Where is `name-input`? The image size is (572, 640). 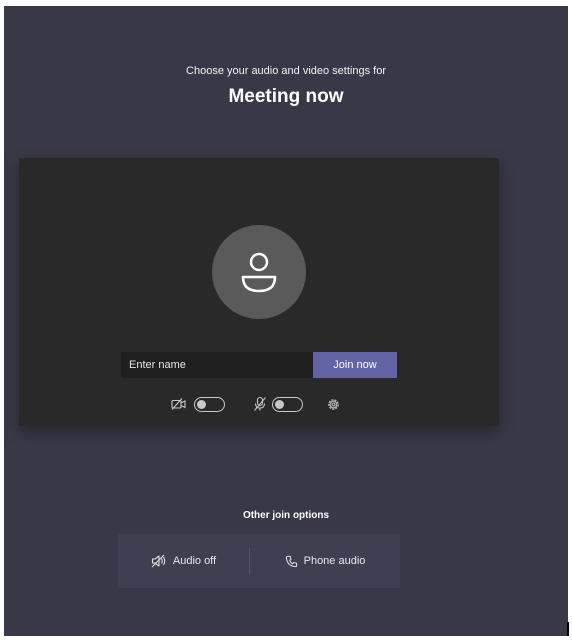
name-input is located at coordinates (217, 365).